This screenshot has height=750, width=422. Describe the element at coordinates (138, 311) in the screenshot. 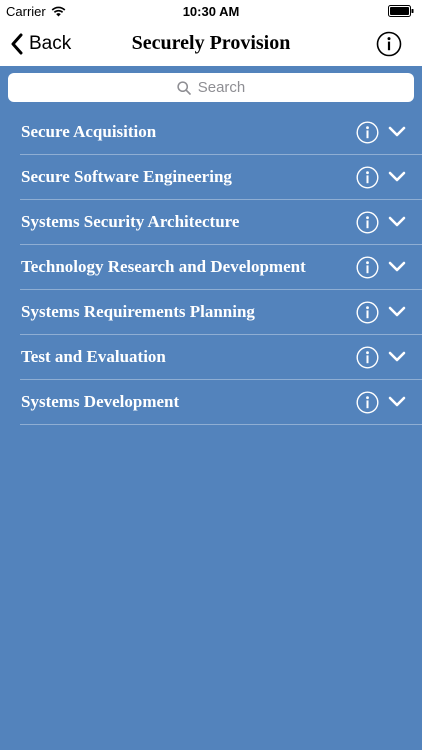

I see `list-item-label: Systems Requirements Planning` at that location.